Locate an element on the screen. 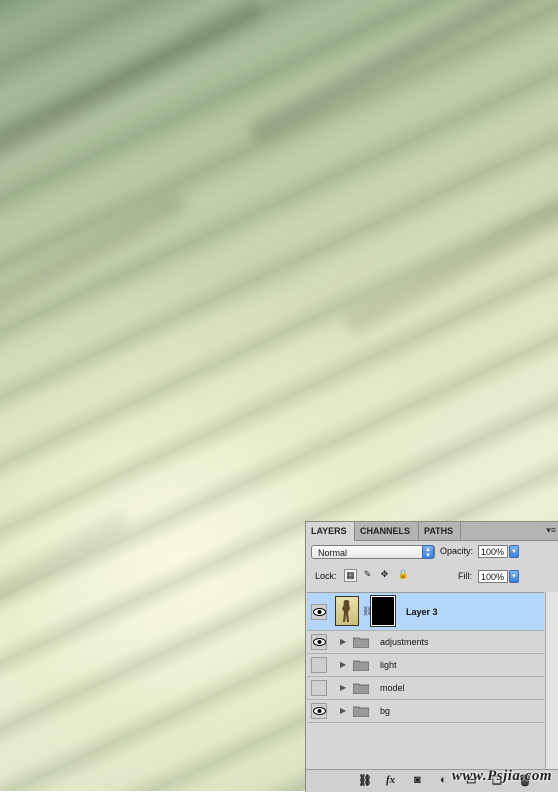 This screenshot has width=558, height=792. layer-name: adjustments is located at coordinates (404, 642).